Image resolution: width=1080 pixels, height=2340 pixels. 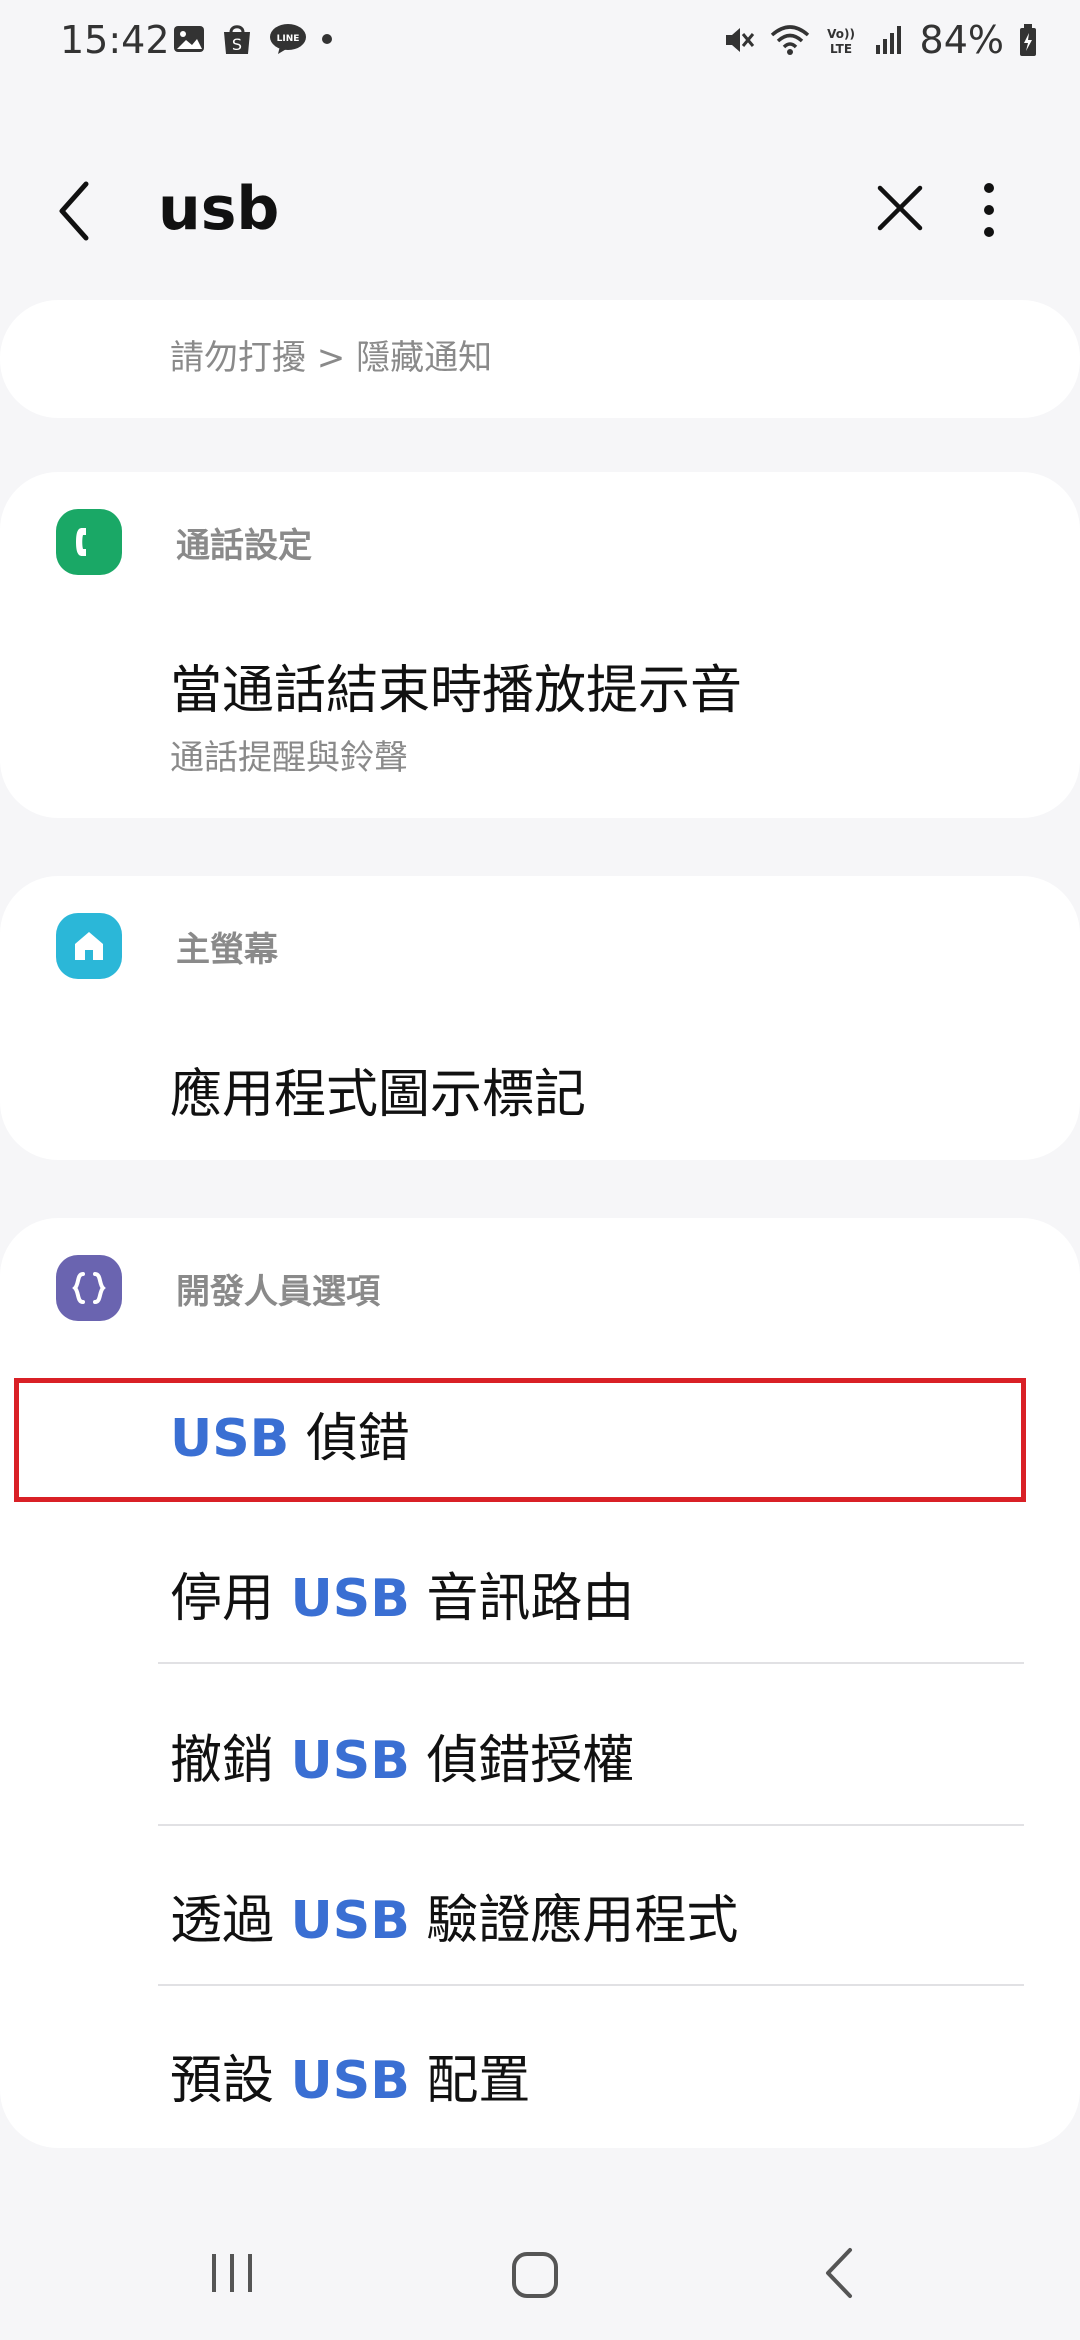 I want to click on category-header: 開發人員選項, so click(x=218, y=1288).